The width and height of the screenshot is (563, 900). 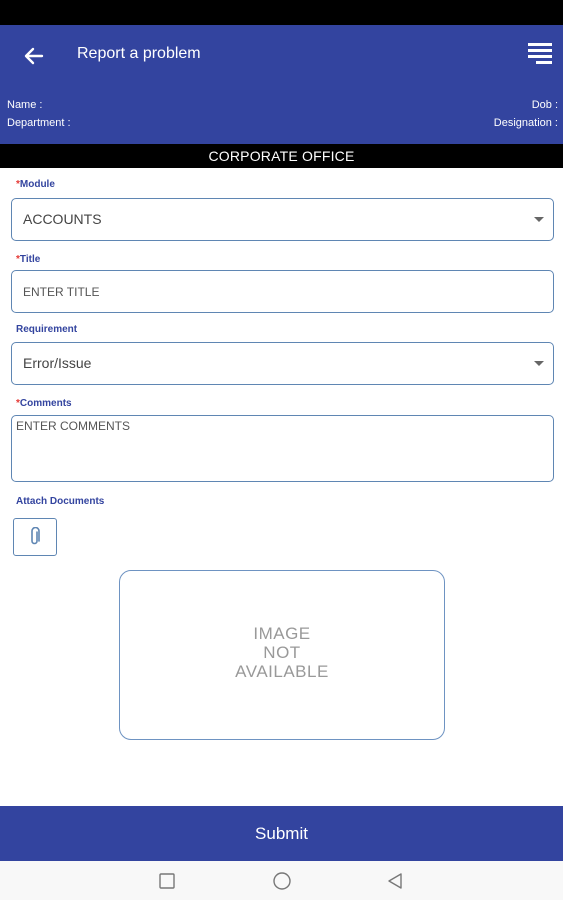 What do you see at coordinates (39, 123) in the screenshot?
I see `profile-department-label: Department :` at bounding box center [39, 123].